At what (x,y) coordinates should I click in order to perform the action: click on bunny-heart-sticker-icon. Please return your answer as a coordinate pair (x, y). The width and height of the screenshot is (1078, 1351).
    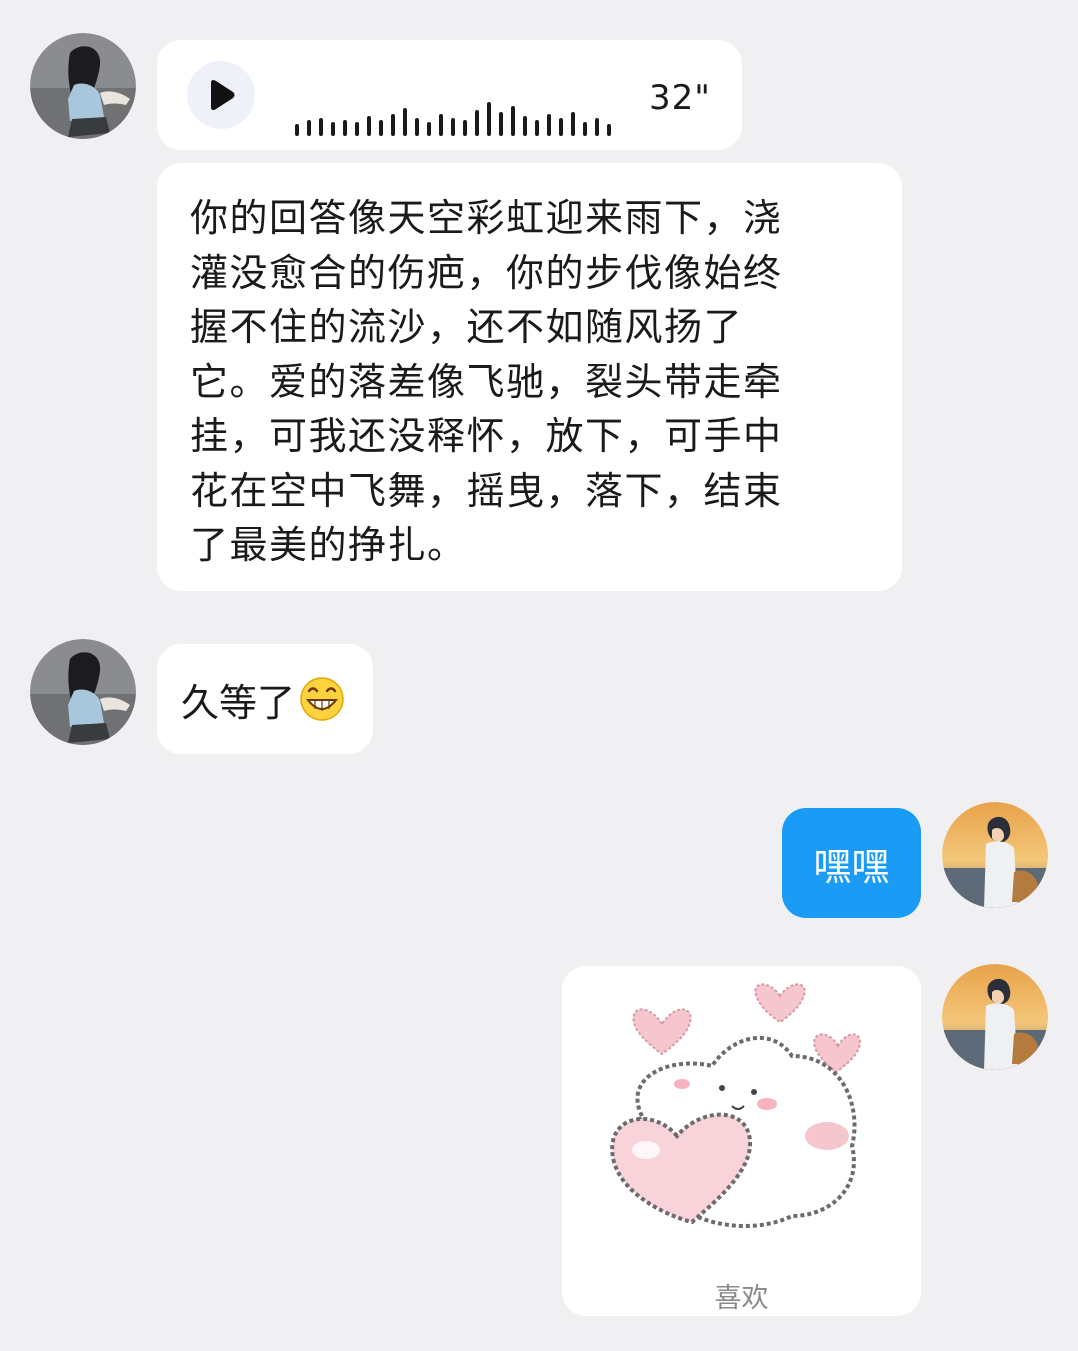
    Looking at the image, I should click on (735, 1105).